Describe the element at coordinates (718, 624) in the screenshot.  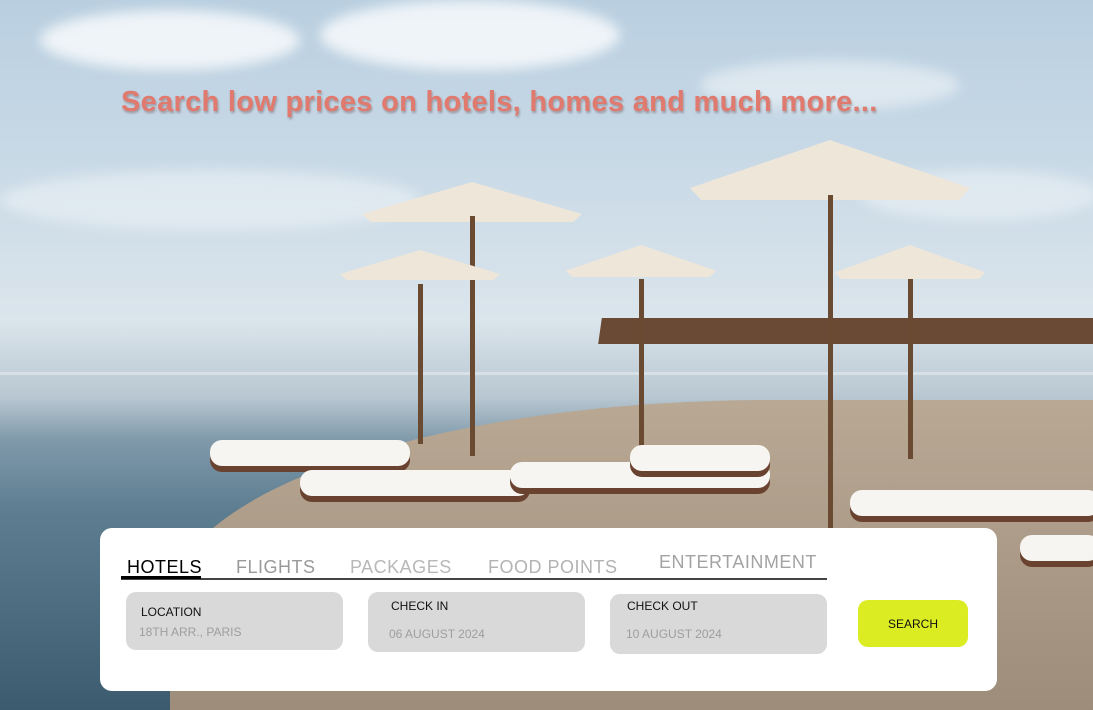
I see `check-out-field: CHECK OUT 10 AUGUST 2024` at that location.